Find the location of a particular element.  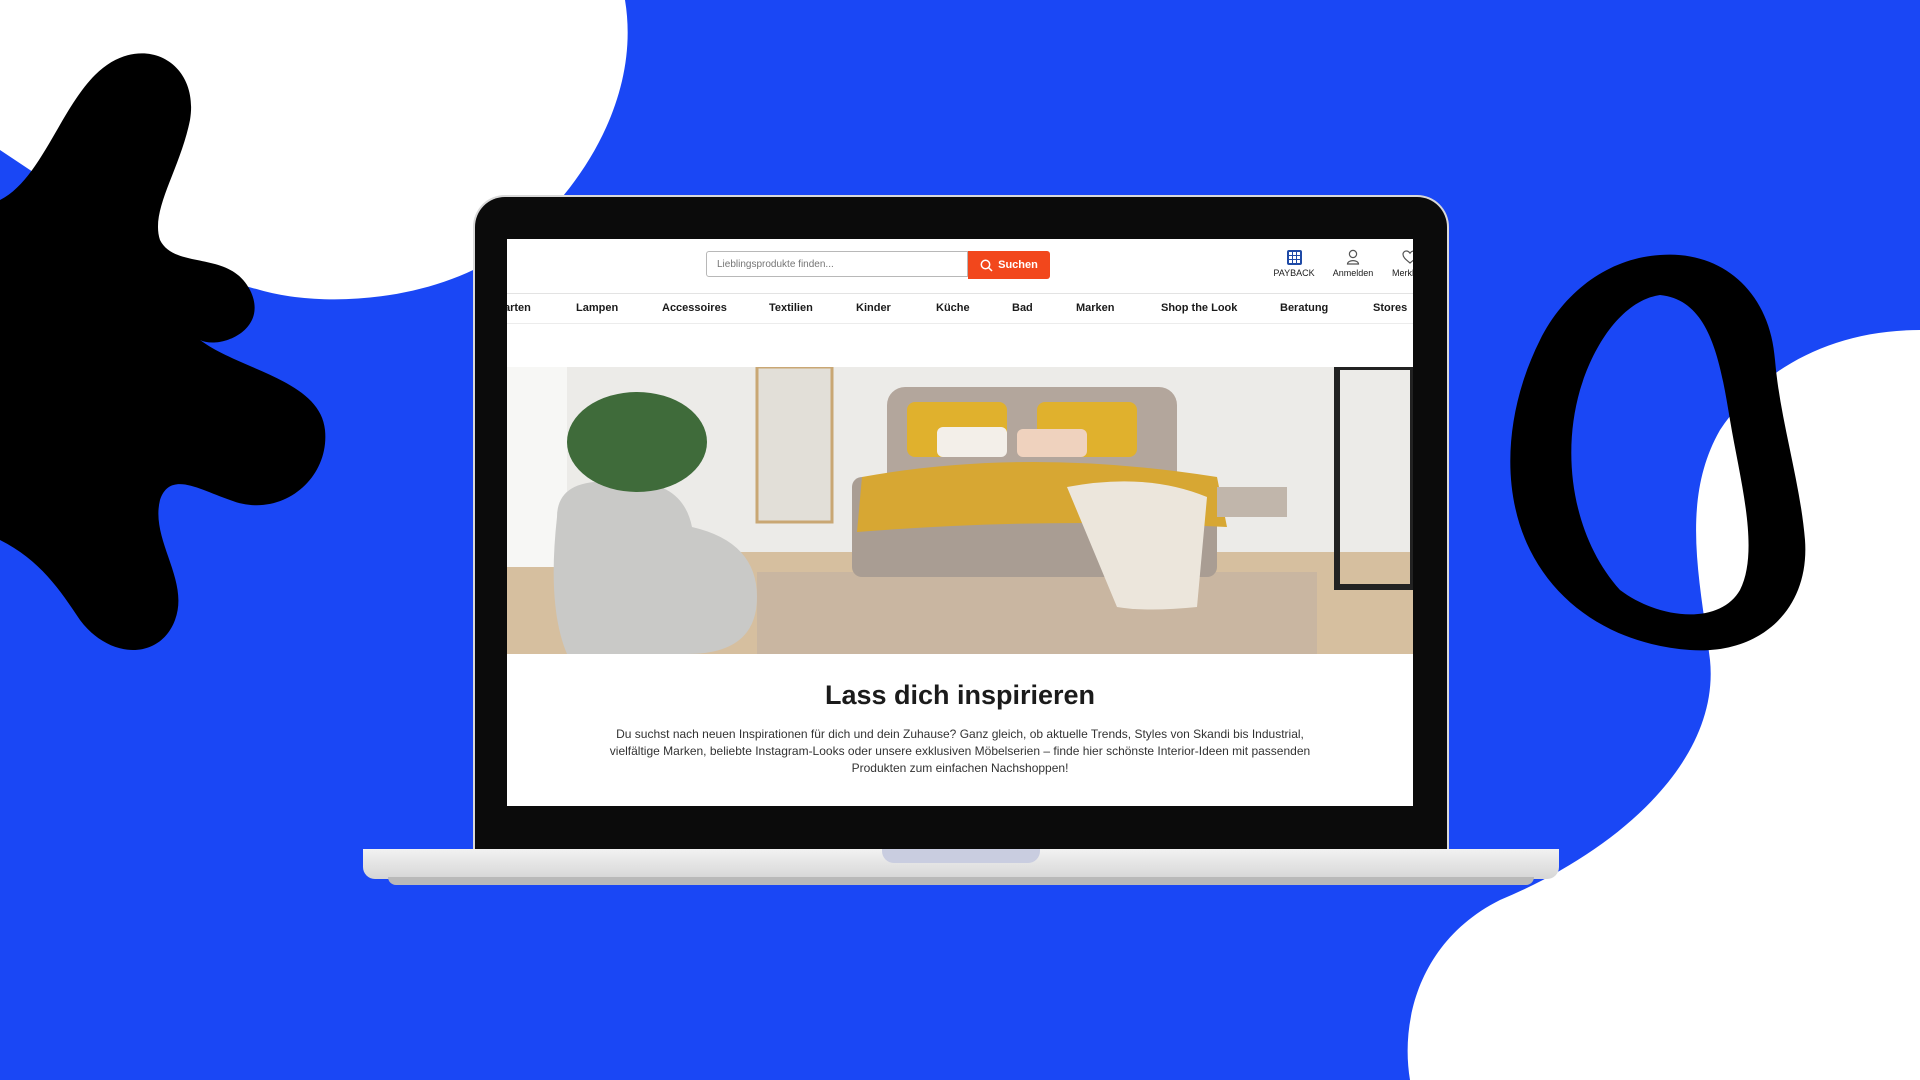

nav-item-kueche: Küche is located at coordinates (953, 308).